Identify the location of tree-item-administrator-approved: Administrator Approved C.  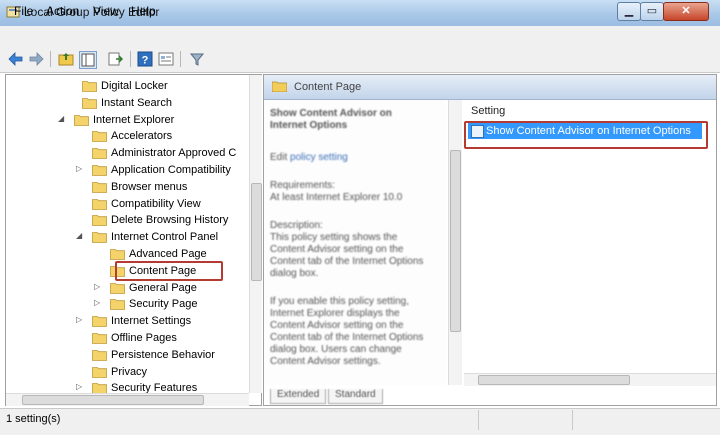
(126, 154).